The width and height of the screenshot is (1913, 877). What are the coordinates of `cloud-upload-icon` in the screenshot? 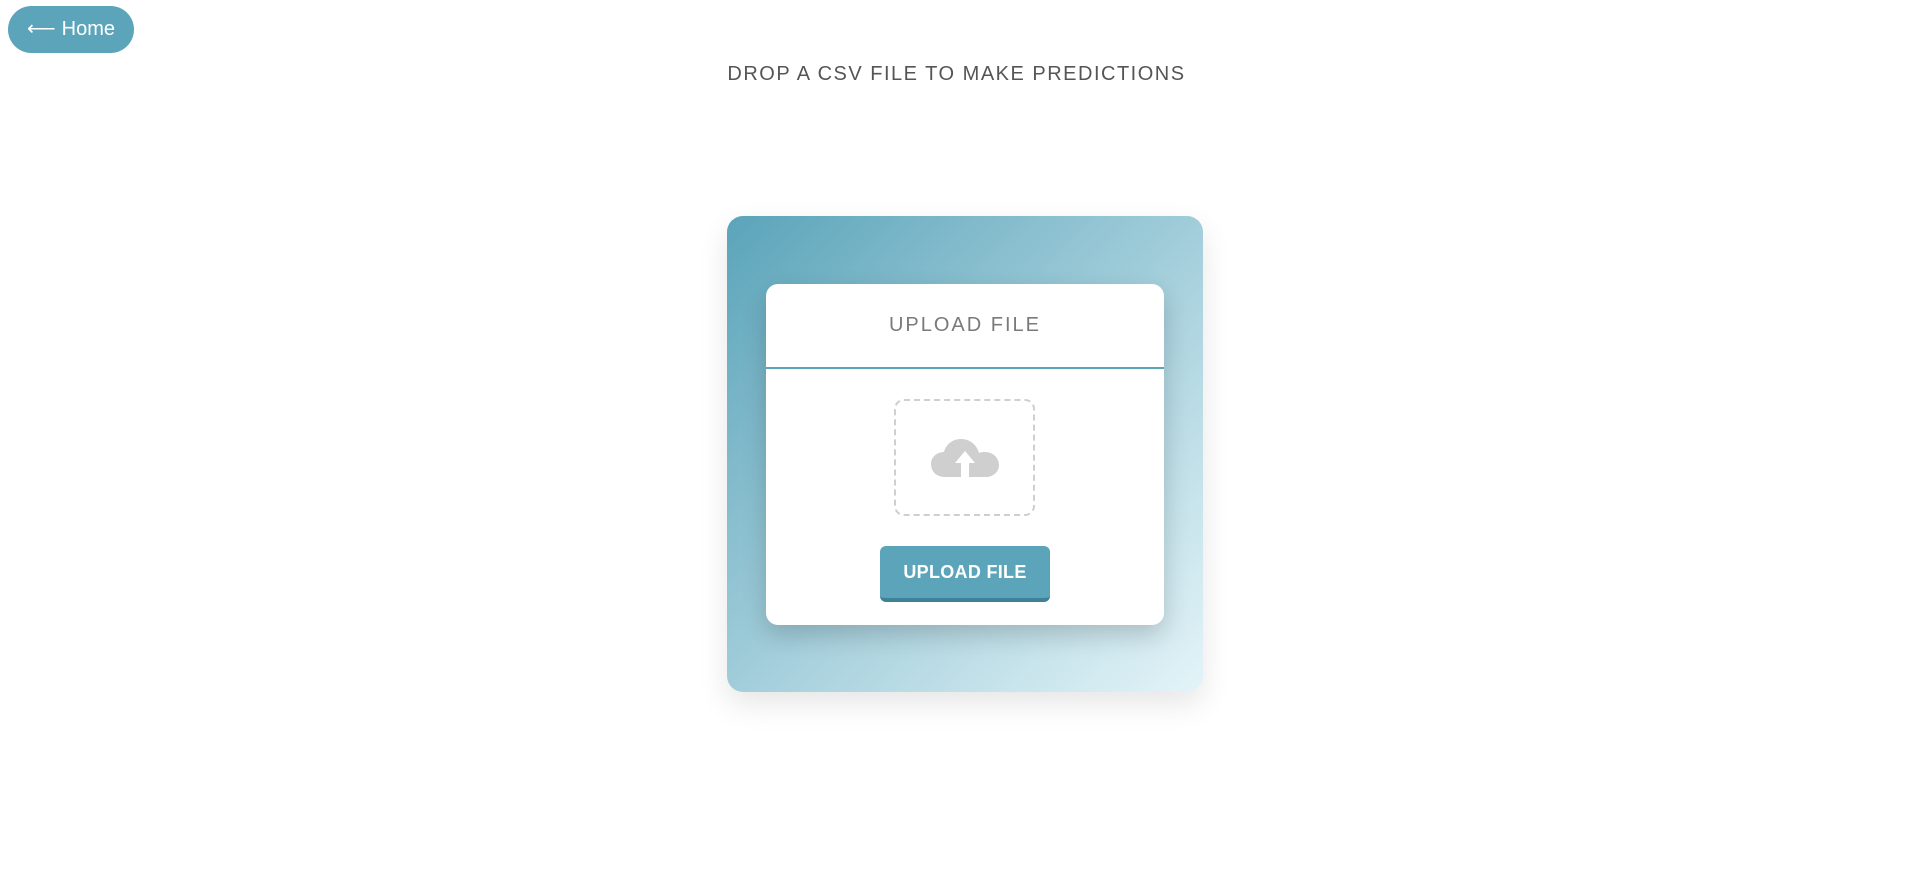 It's located at (964, 457).